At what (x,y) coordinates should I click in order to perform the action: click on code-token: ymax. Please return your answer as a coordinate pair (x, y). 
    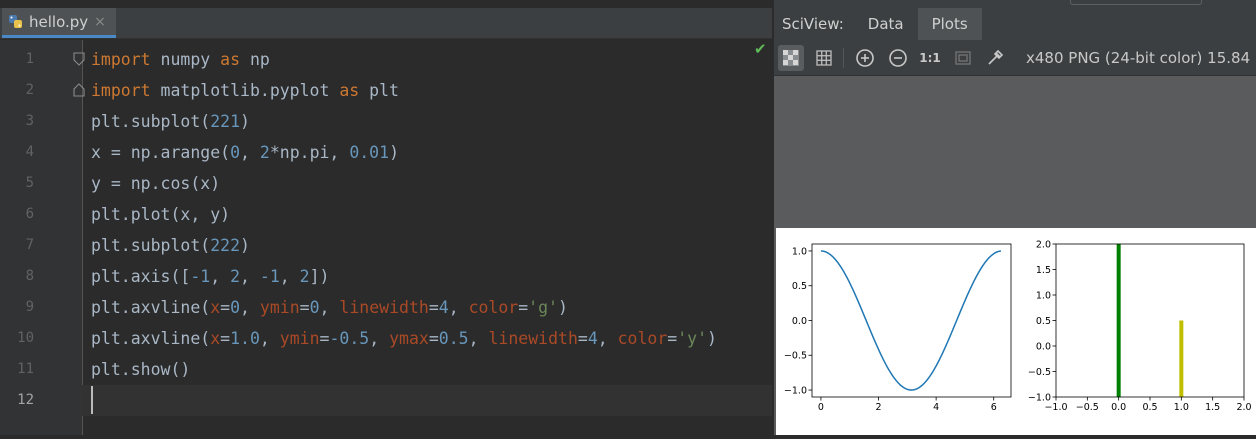
    Looking at the image, I should click on (409, 338).